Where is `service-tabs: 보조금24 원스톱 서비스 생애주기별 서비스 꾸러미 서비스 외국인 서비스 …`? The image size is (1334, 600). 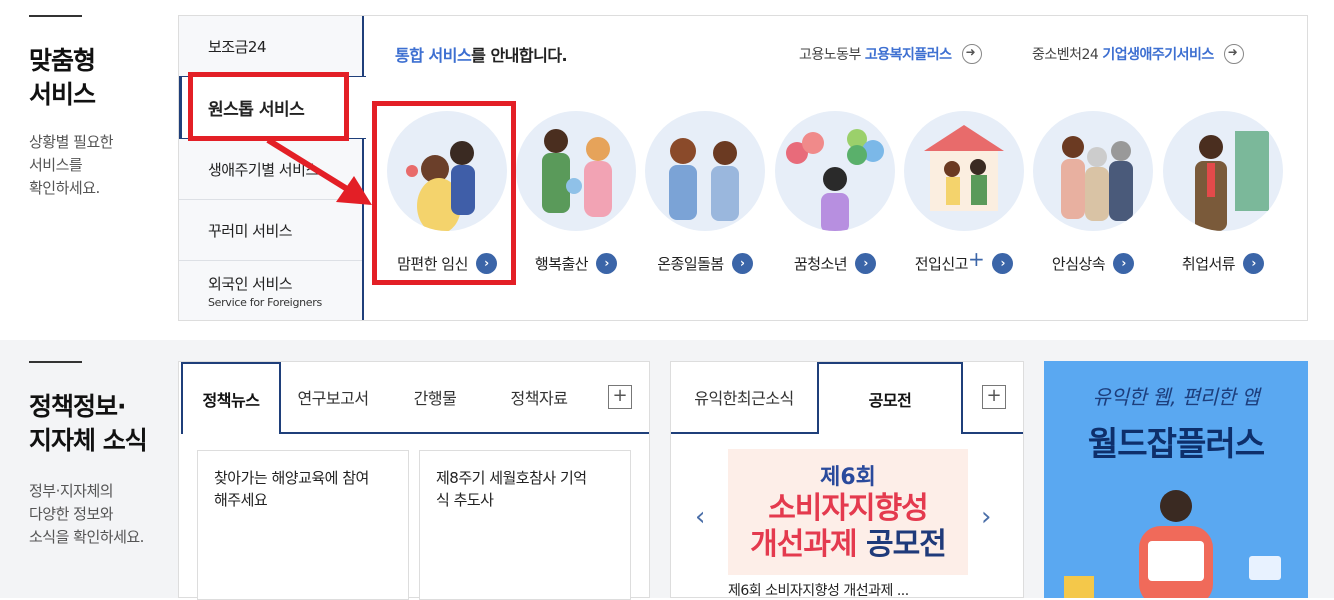 service-tabs: 보조금24 원스톱 서비스 생애주기별 서비스 꾸러미 서비스 외국인 서비스 … is located at coordinates (272, 168).